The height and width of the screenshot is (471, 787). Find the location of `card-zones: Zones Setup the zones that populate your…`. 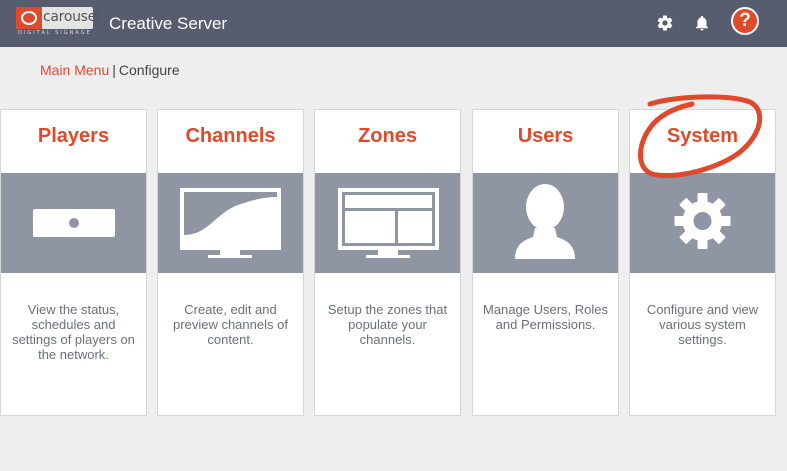

card-zones: Zones Setup the zones that populate your… is located at coordinates (387, 262).